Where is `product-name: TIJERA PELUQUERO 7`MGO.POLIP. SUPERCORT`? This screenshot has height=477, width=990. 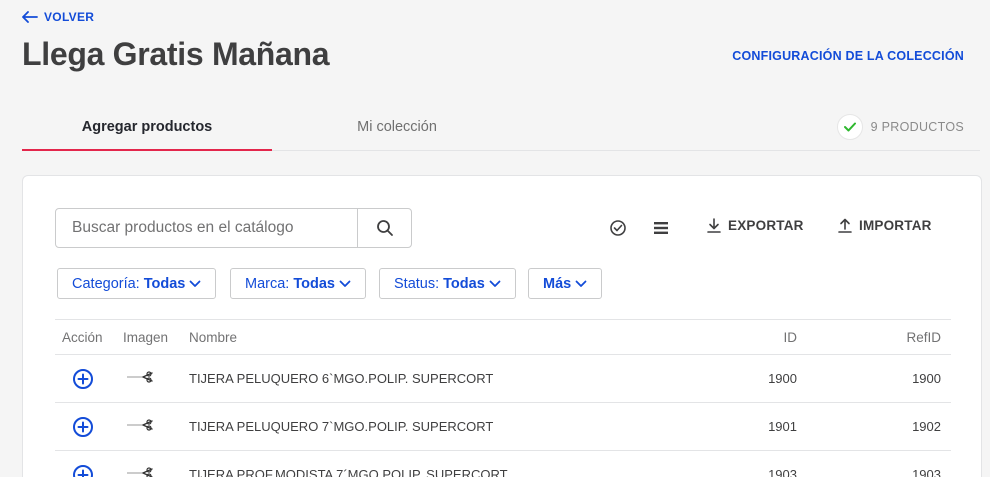 product-name: TIJERA PELUQUERO 7`MGO.POLIP. SUPERCORT is located at coordinates (341, 426).